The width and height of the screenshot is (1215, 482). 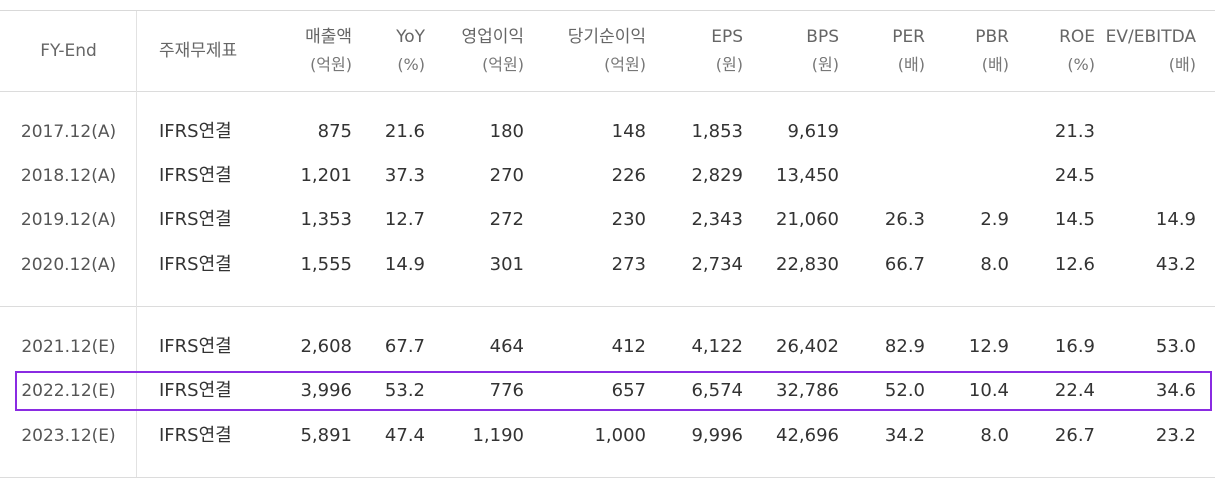 What do you see at coordinates (503, 64) in the screenshot?
I see `header-operating-profit-unit: (억원)` at bounding box center [503, 64].